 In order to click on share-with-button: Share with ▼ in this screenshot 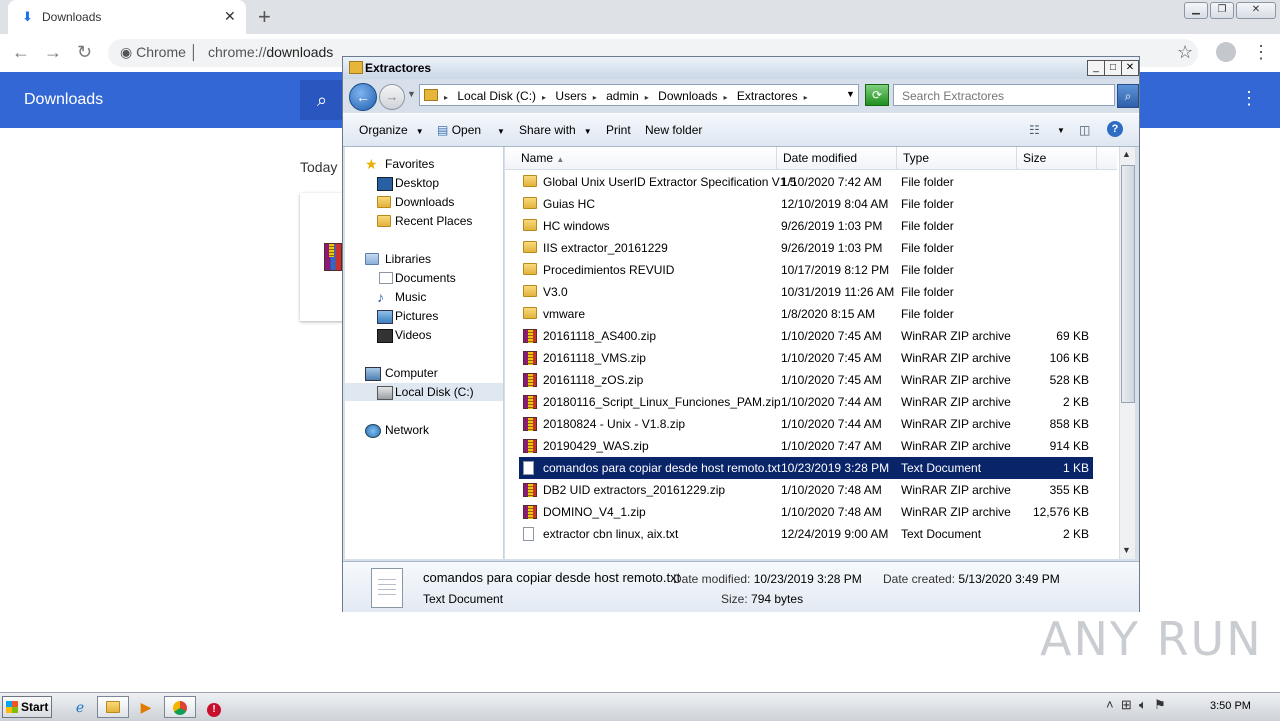, I will do `click(555, 130)`.